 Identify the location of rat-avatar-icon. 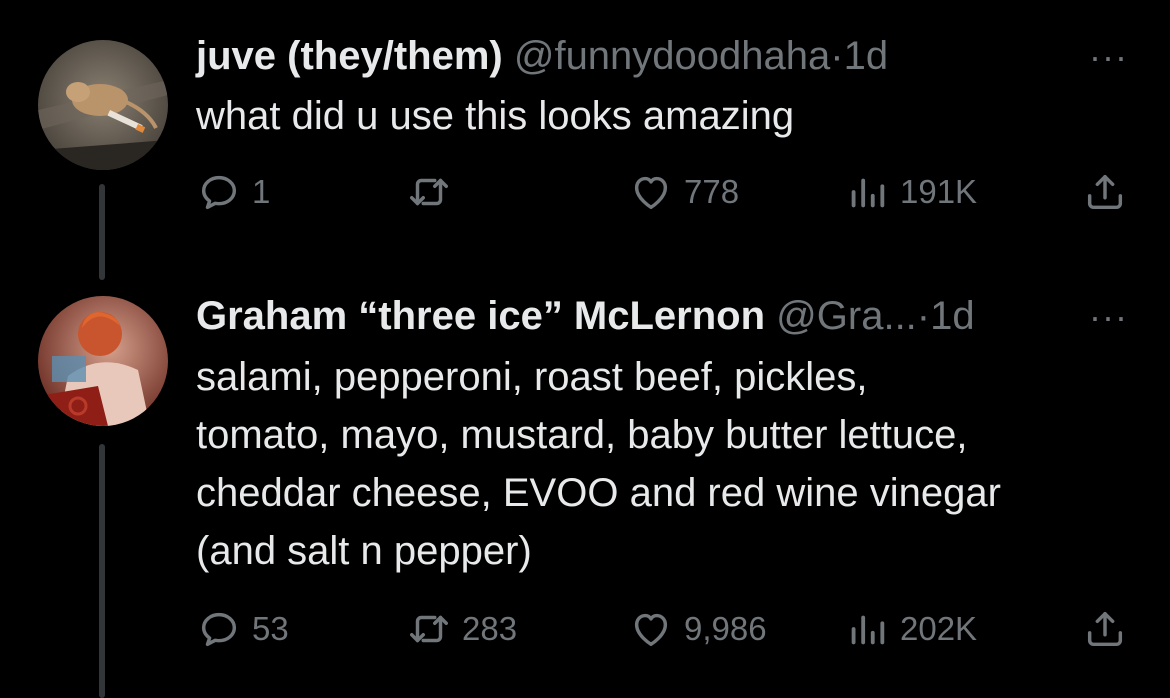
(103, 105).